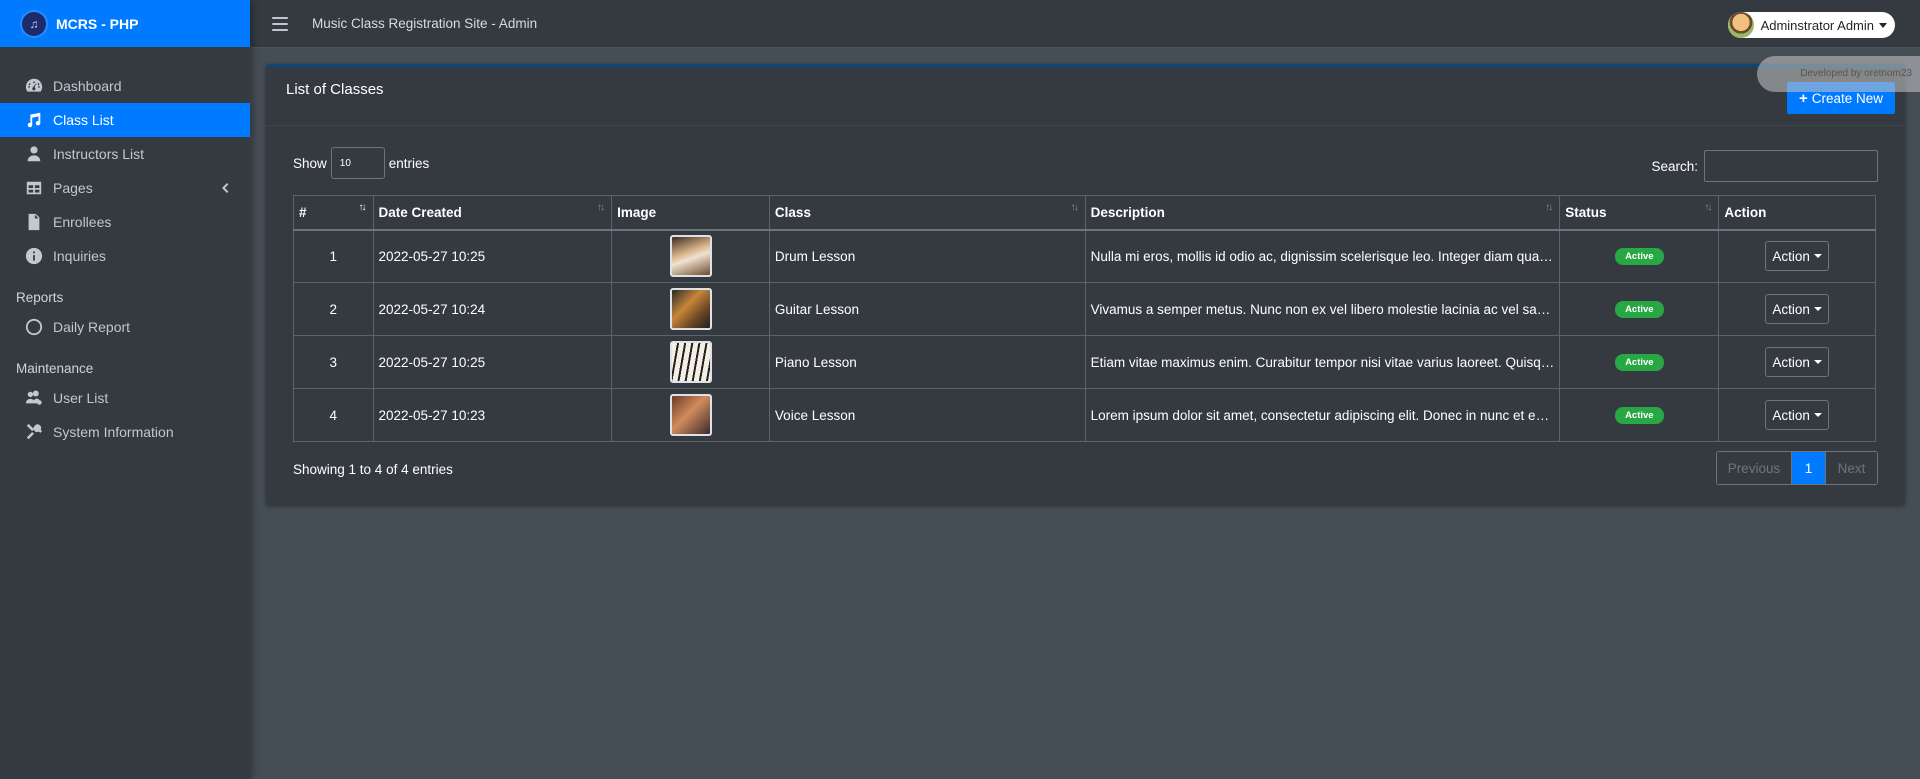  I want to click on search-label: Search:, so click(1674, 166).